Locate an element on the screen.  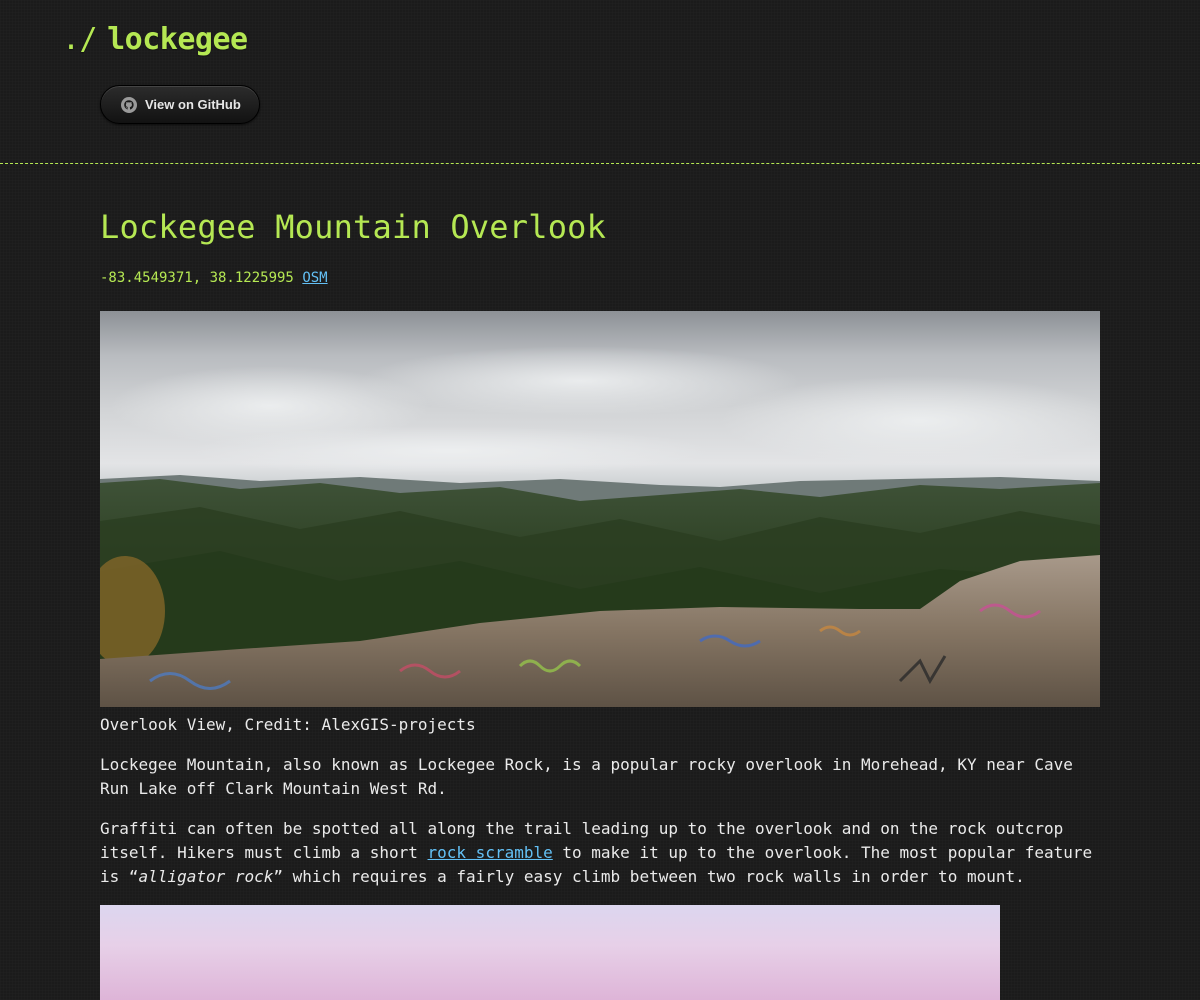
page-title: Lockegee Mountain Overlook is located at coordinates (353, 227).